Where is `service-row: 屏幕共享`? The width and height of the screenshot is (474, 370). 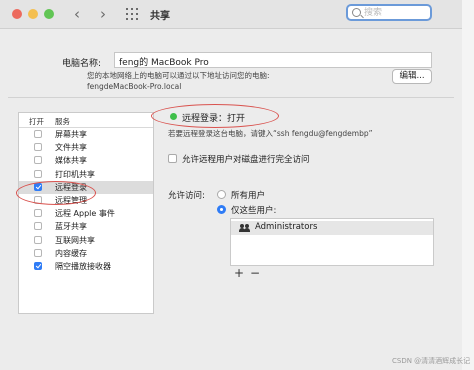
service-row: 屏幕共享 is located at coordinates (86, 134).